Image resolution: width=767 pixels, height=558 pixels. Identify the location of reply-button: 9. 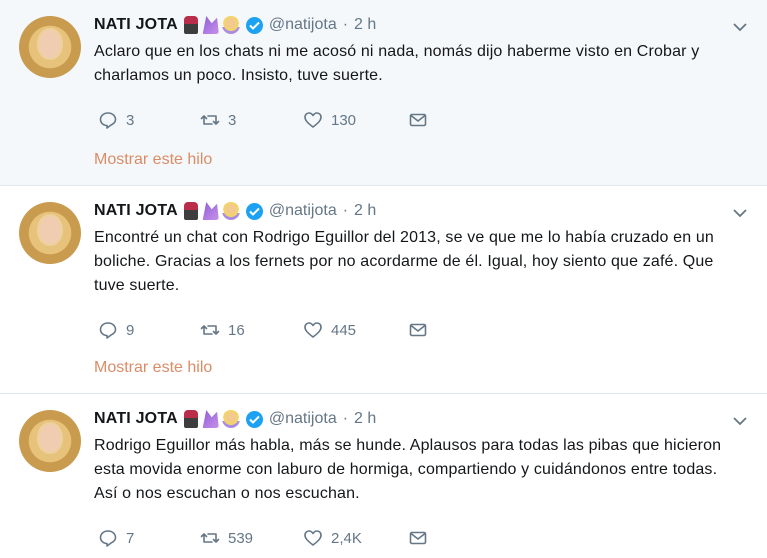
(116, 330).